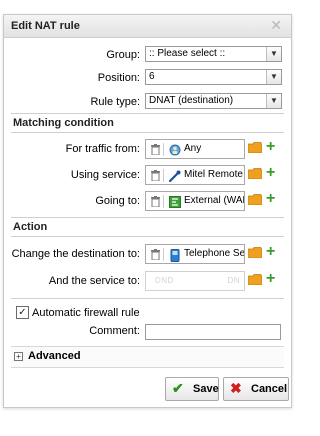 This screenshot has height=436, width=320. I want to click on checkmark-icon: ✔, so click(178, 388).